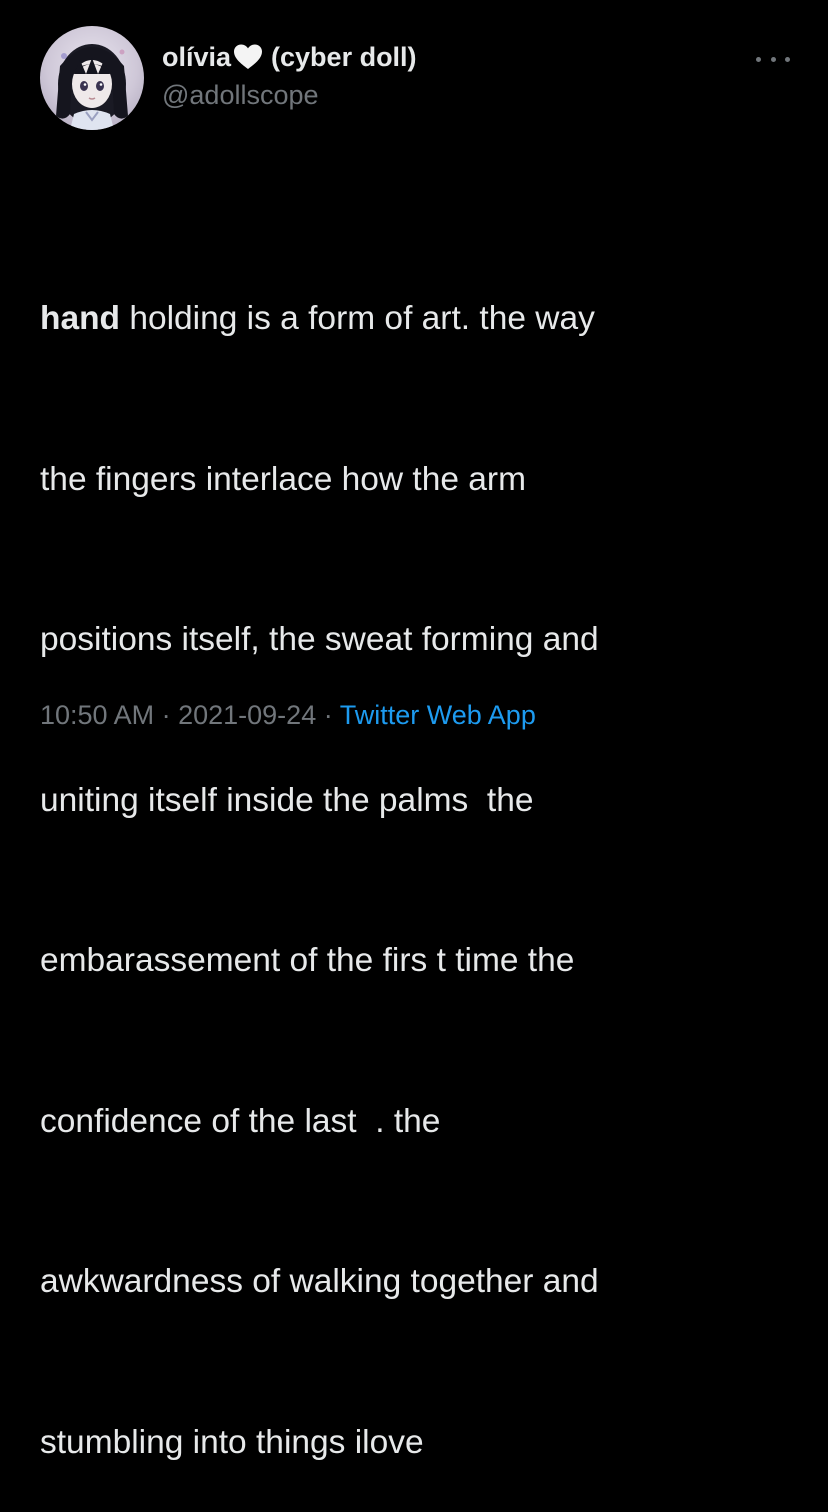  Describe the element at coordinates (307, 960) in the screenshot. I see `tweet-line: embarassement of the firs t time the` at that location.